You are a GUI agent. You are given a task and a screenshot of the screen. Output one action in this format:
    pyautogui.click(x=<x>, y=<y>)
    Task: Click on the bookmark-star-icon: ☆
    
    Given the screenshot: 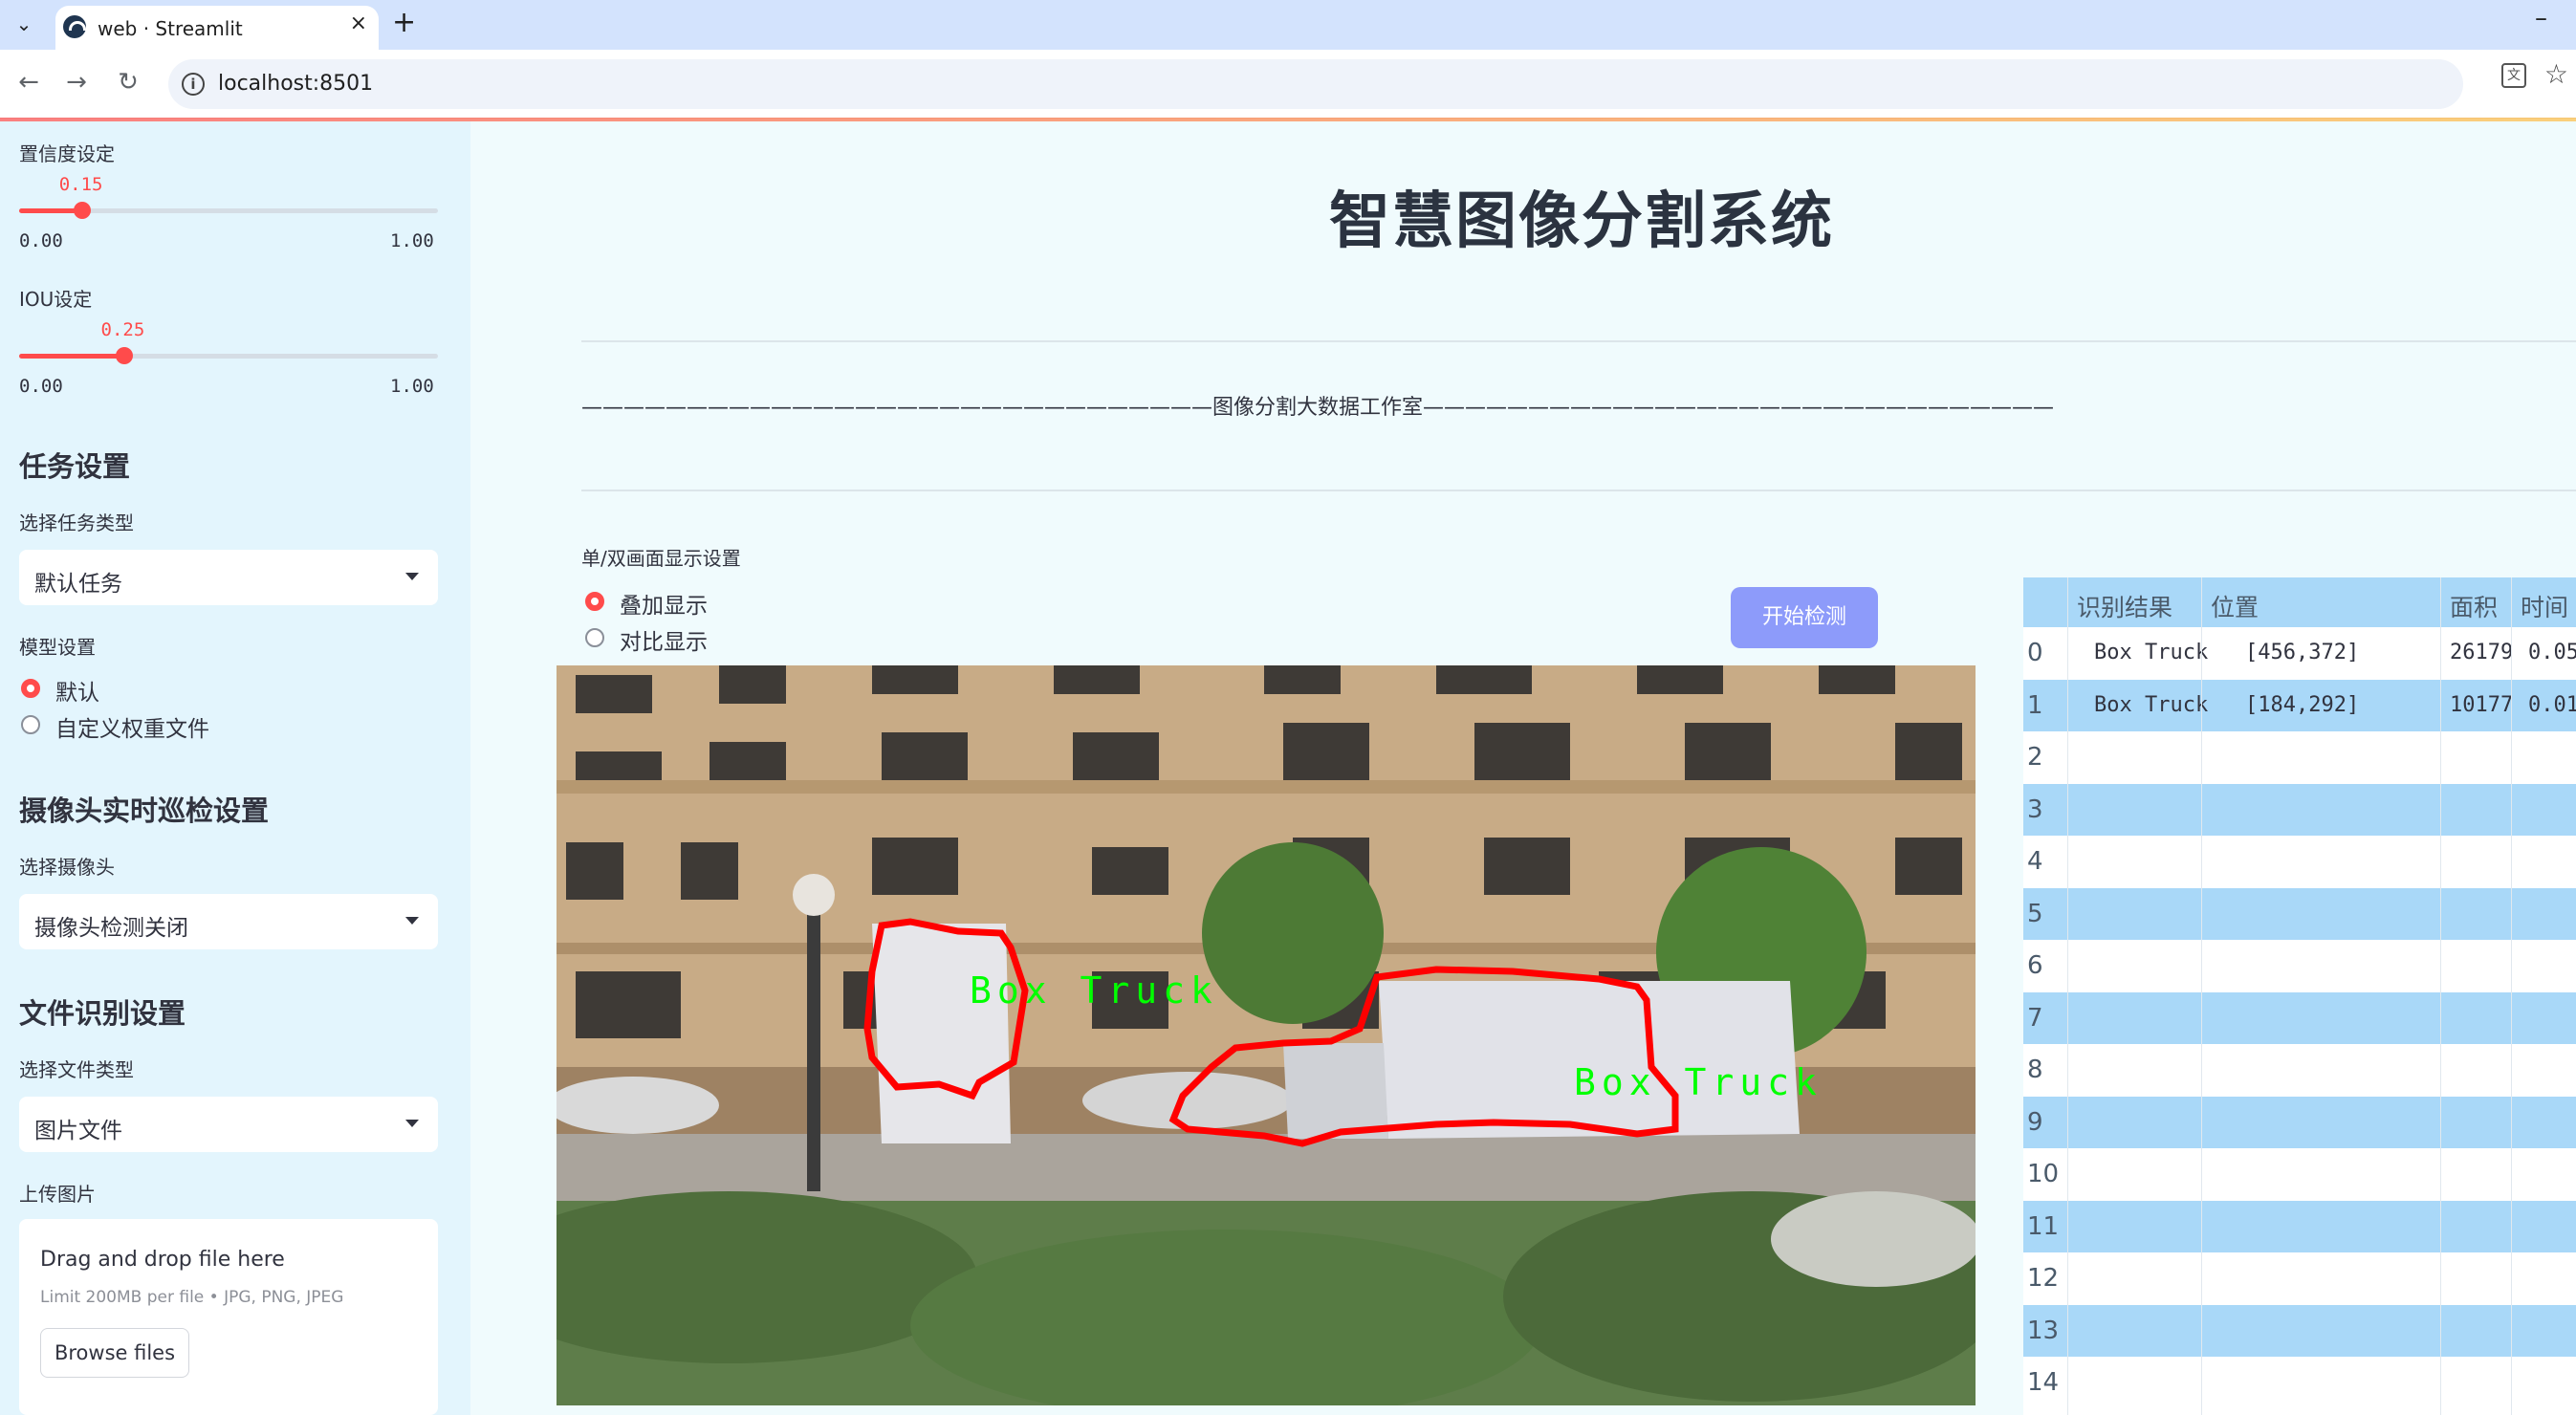 What is the action you would take?
    pyautogui.click(x=2556, y=74)
    